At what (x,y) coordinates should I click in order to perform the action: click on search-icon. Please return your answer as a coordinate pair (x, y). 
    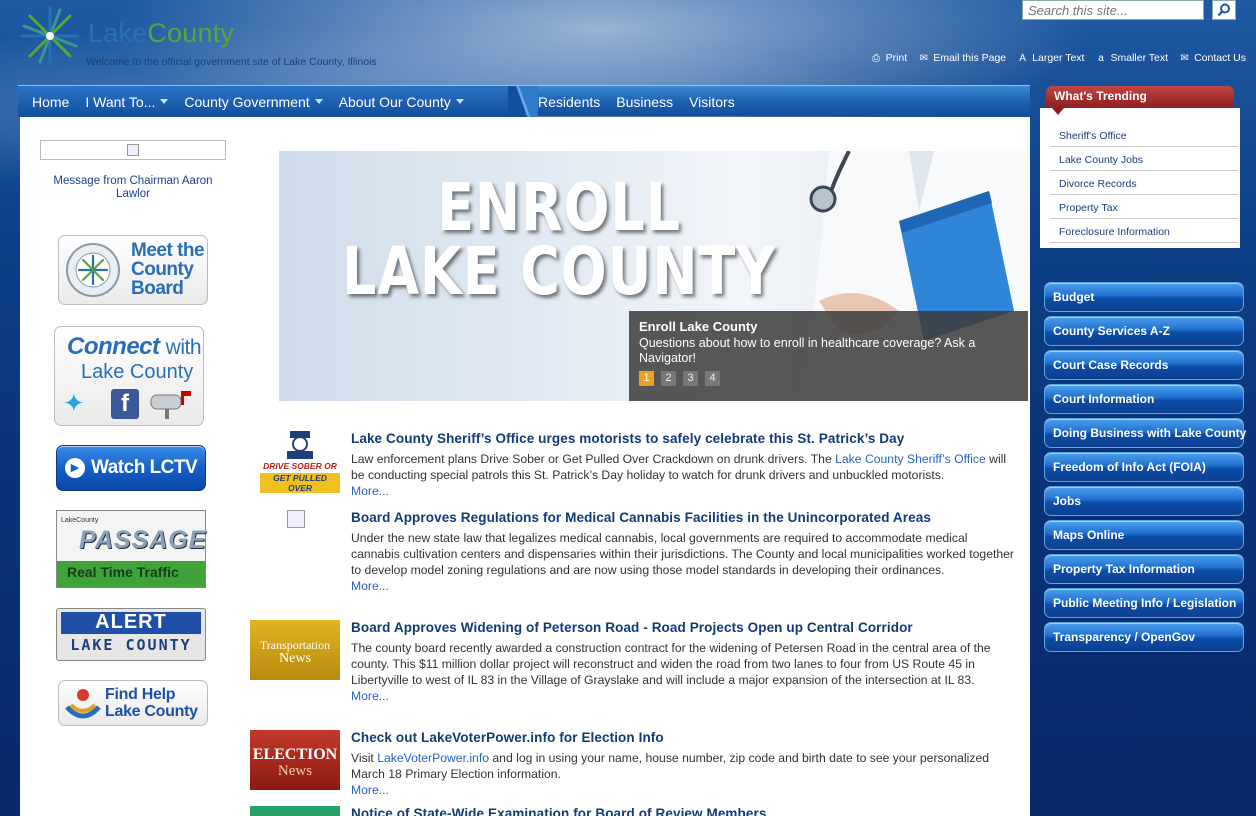
    Looking at the image, I should click on (1223, 10).